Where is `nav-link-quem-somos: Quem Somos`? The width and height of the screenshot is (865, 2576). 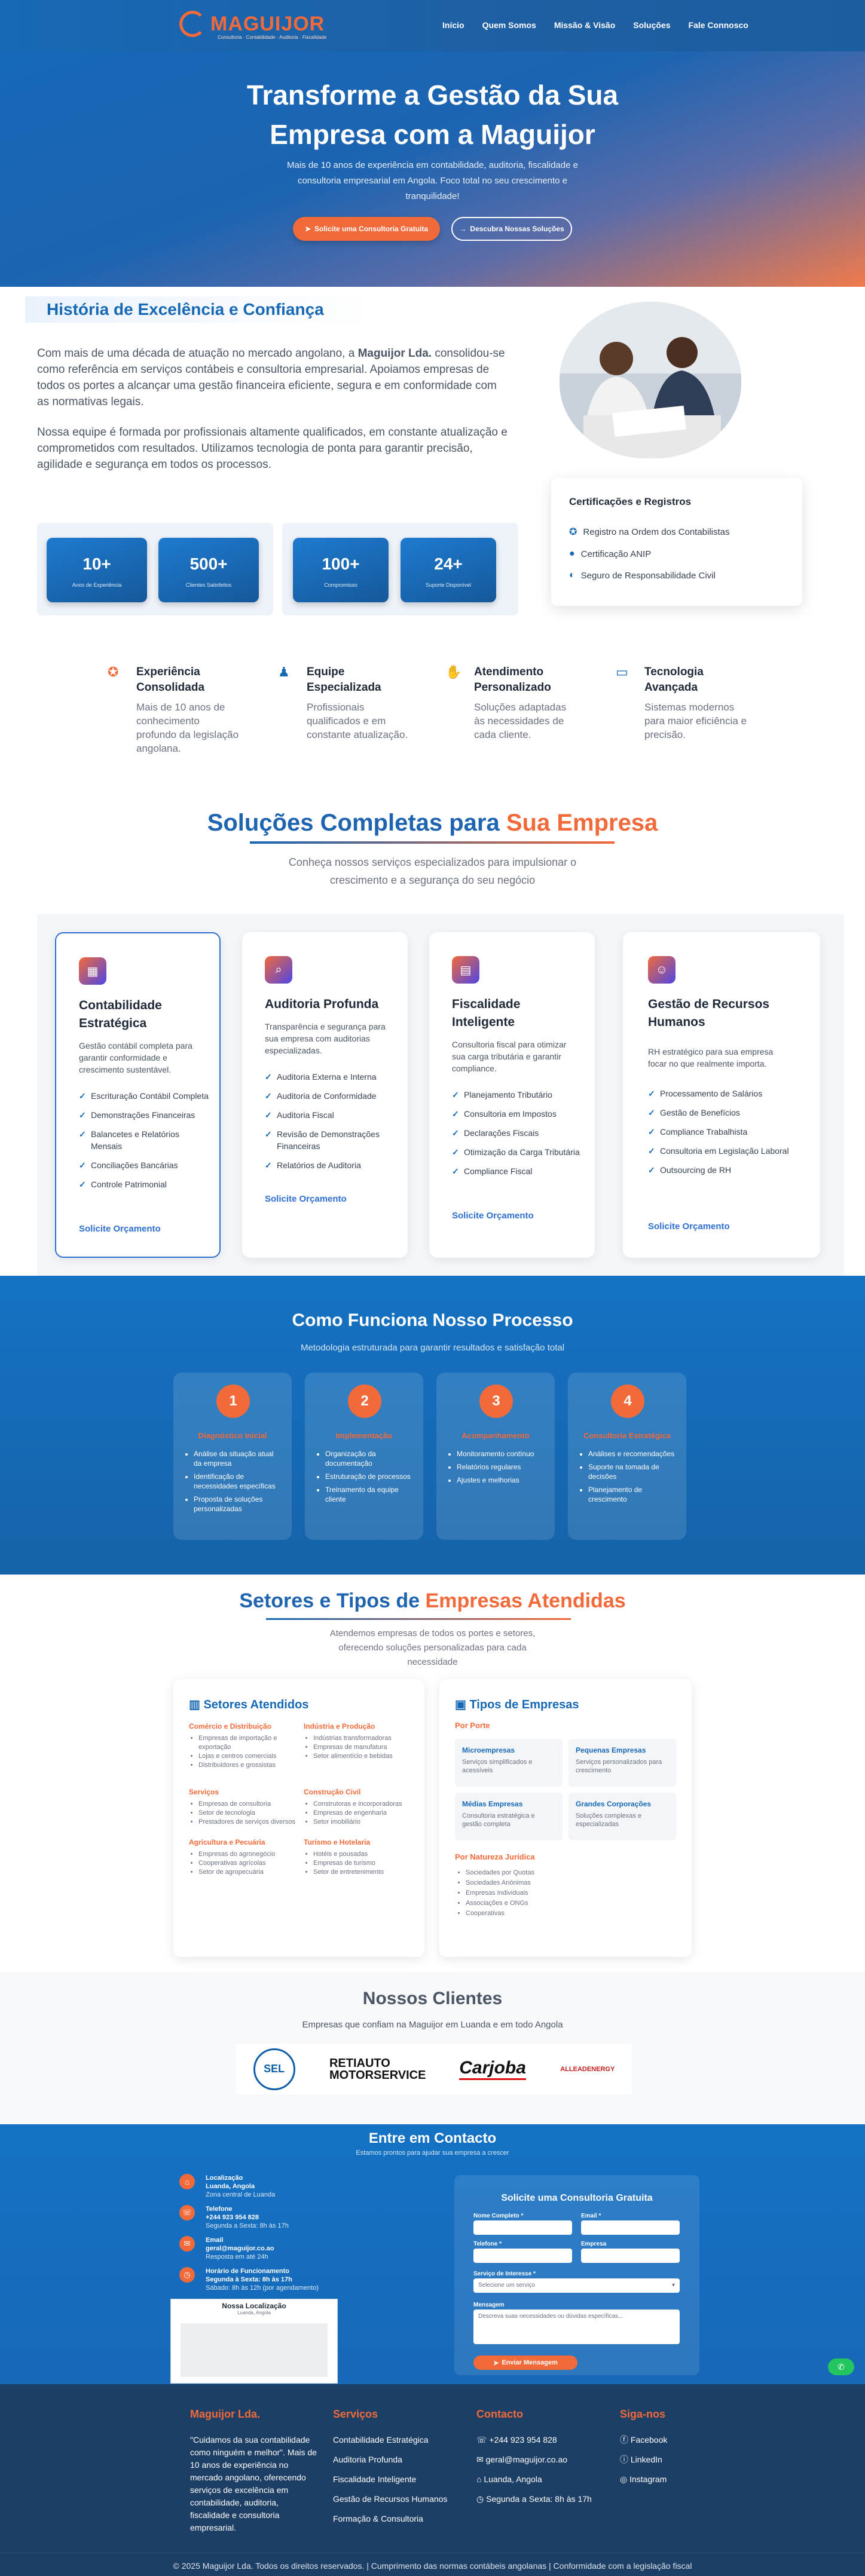 nav-link-quem-somos: Quem Somos is located at coordinates (509, 25).